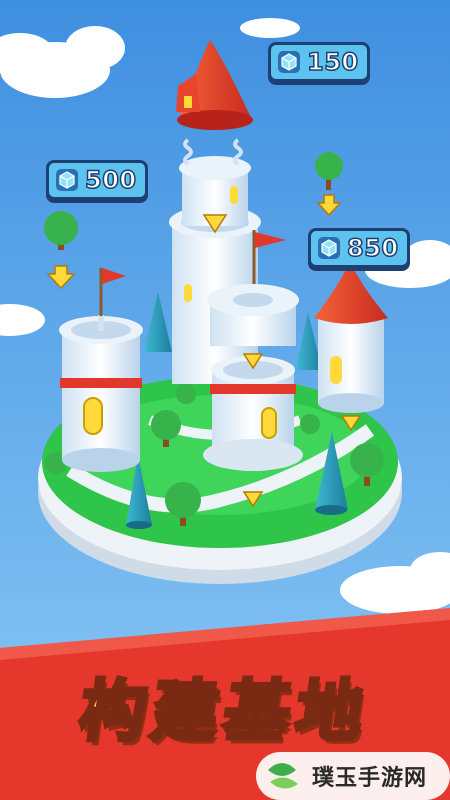 Image resolution: width=450 pixels, height=800 pixels. I want to click on banner-title: 构建基地, so click(224, 711).